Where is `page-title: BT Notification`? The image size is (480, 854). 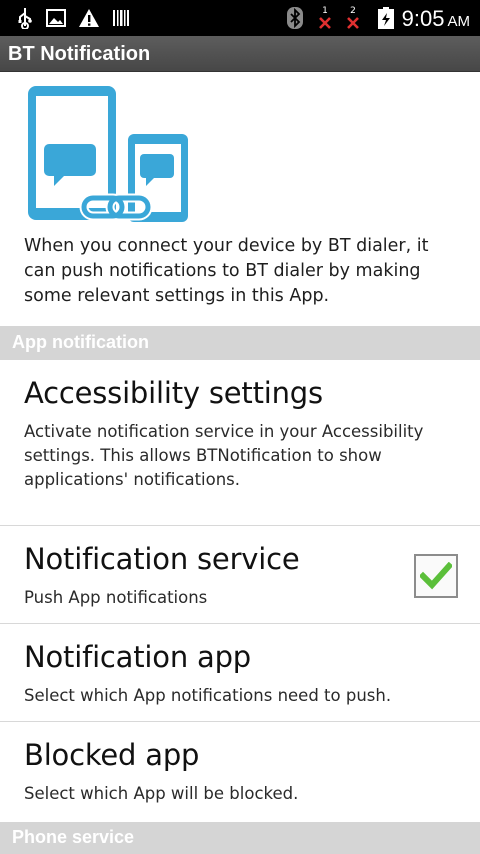
page-title: BT Notification is located at coordinates (79, 54).